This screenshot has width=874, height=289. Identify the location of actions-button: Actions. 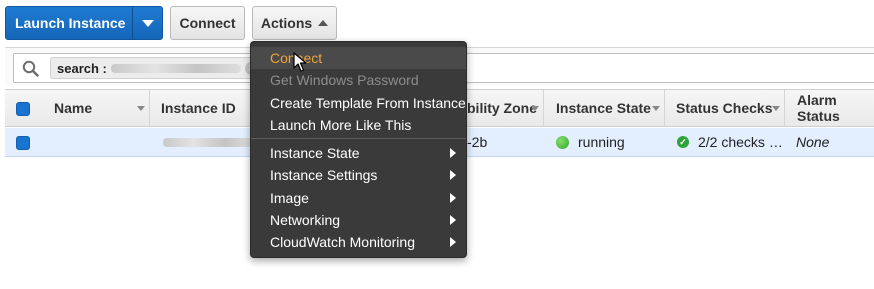
(294, 23).